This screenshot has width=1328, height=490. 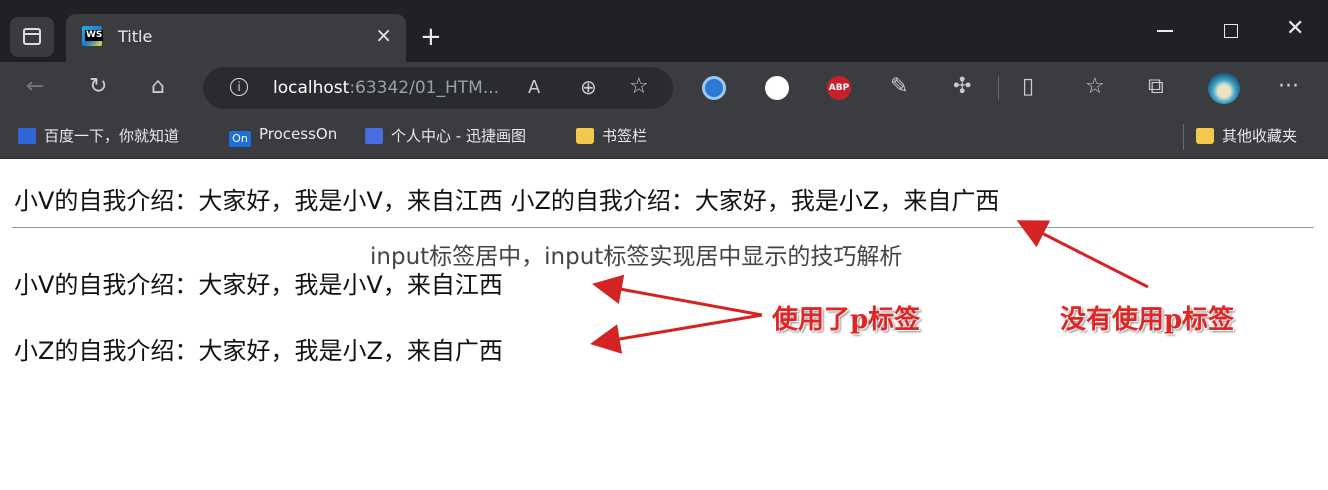 What do you see at coordinates (714, 88) in the screenshot?
I see `extension-edge-icon` at bounding box center [714, 88].